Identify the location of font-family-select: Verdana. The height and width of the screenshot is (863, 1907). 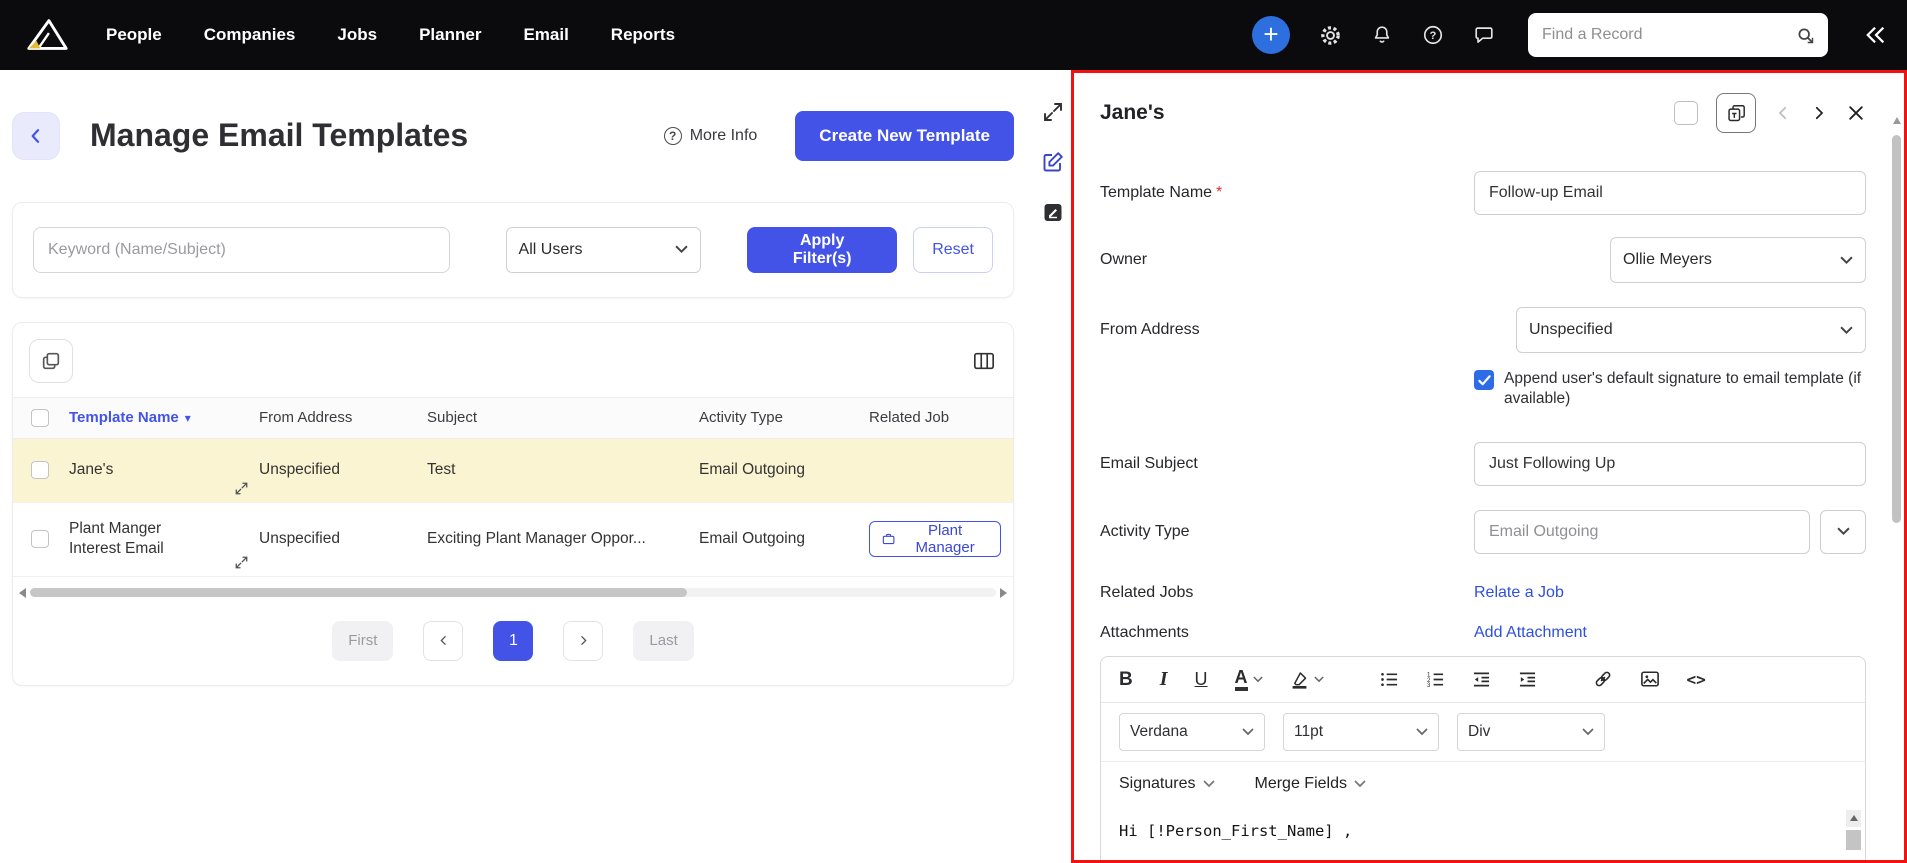
(1192, 731).